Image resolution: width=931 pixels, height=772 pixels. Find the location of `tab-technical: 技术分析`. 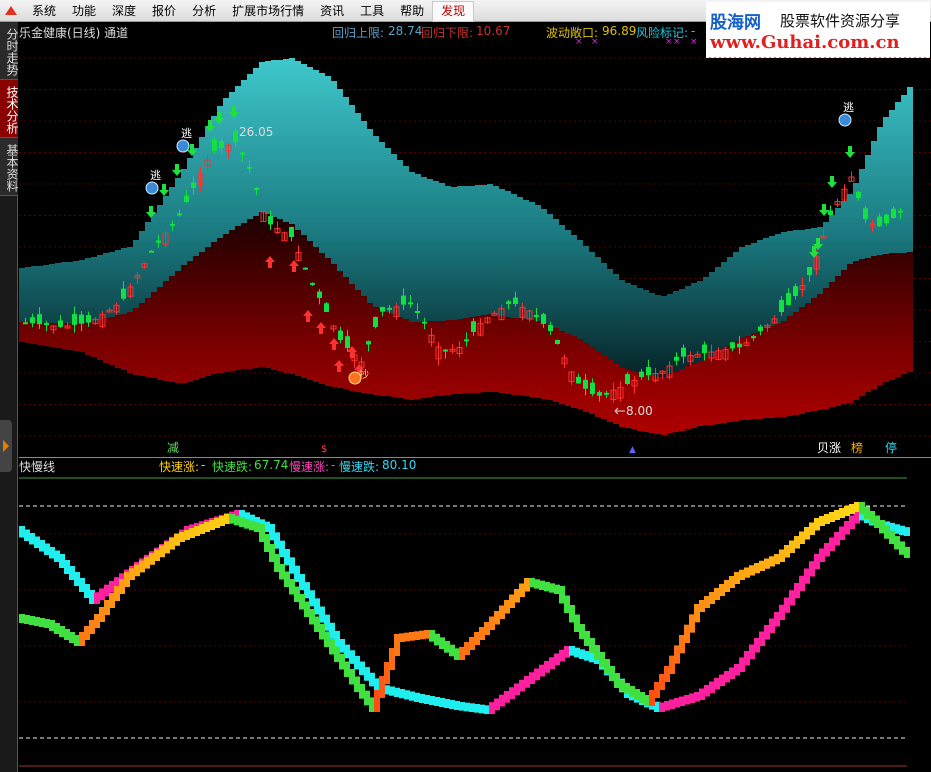

tab-technical: 技术分析 is located at coordinates (9, 109).